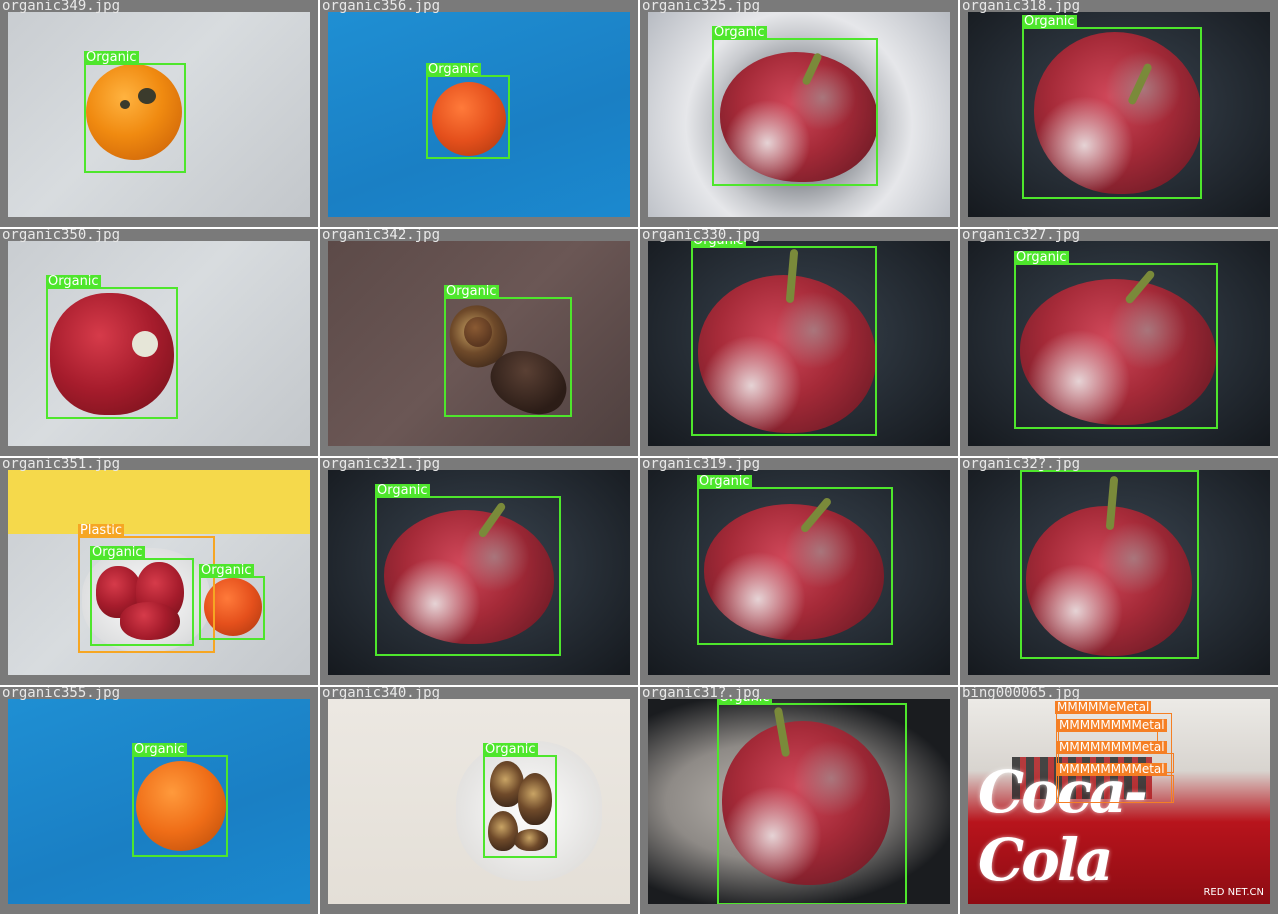  I want to click on result-tile: organic349.jpg Organic, so click(159, 113).